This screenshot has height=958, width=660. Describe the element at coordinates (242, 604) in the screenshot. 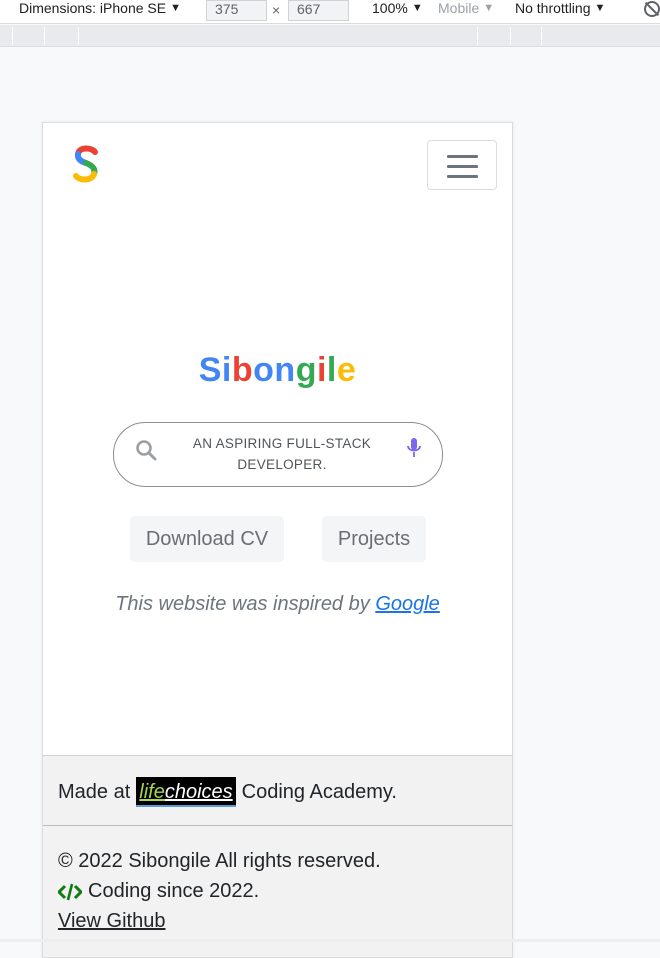

I see `inspired-text: This website was inspired by` at that location.